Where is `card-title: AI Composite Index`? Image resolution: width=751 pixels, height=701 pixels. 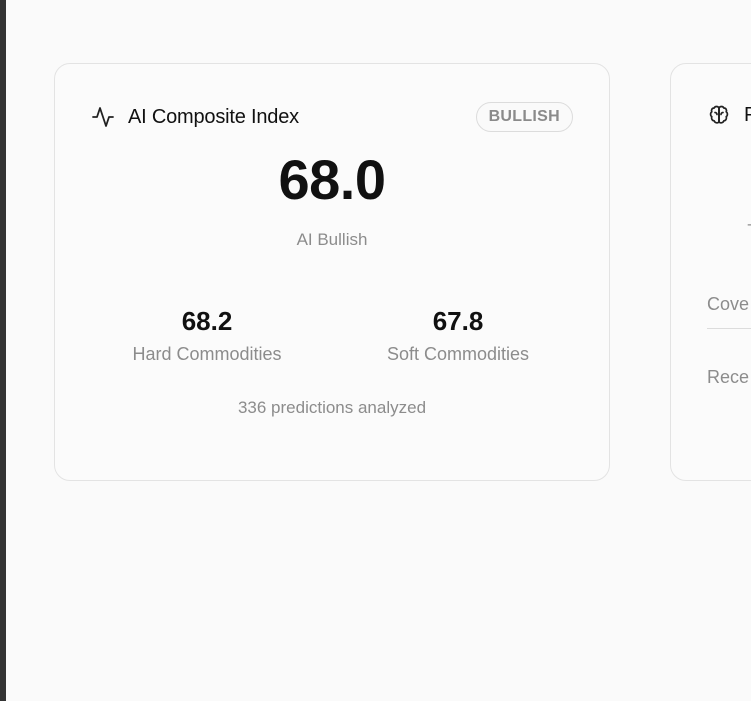 card-title: AI Composite Index is located at coordinates (213, 116).